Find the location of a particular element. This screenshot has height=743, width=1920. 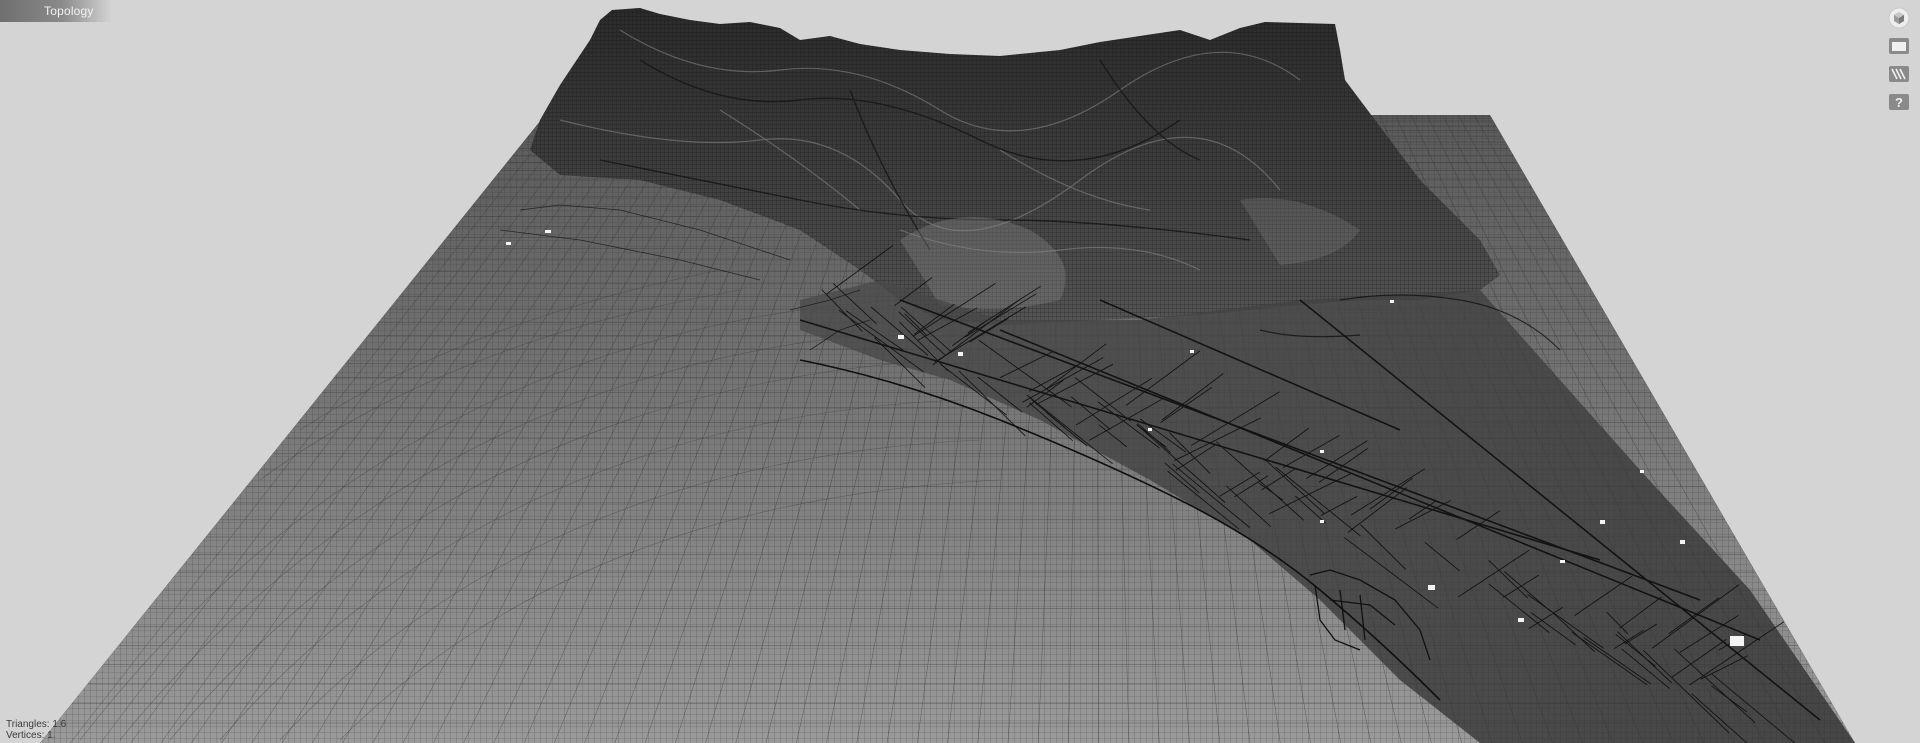

view-cube-button is located at coordinates (1899, 18).